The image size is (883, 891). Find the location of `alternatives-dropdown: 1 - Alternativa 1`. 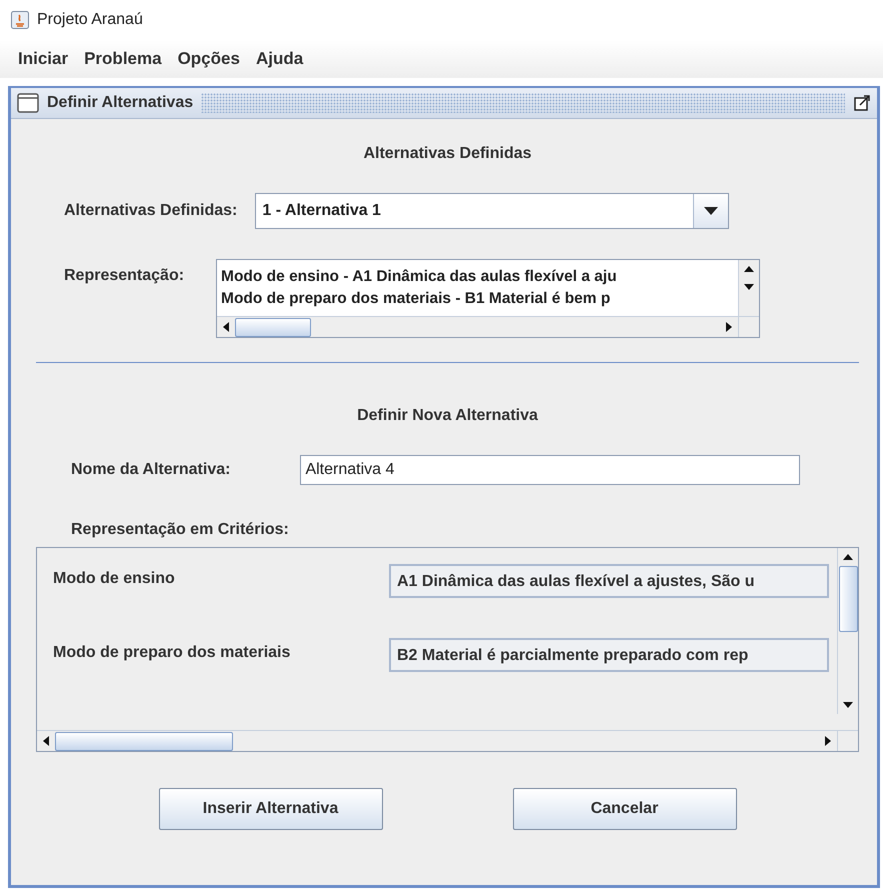

alternatives-dropdown: 1 - Alternativa 1 is located at coordinates (492, 211).